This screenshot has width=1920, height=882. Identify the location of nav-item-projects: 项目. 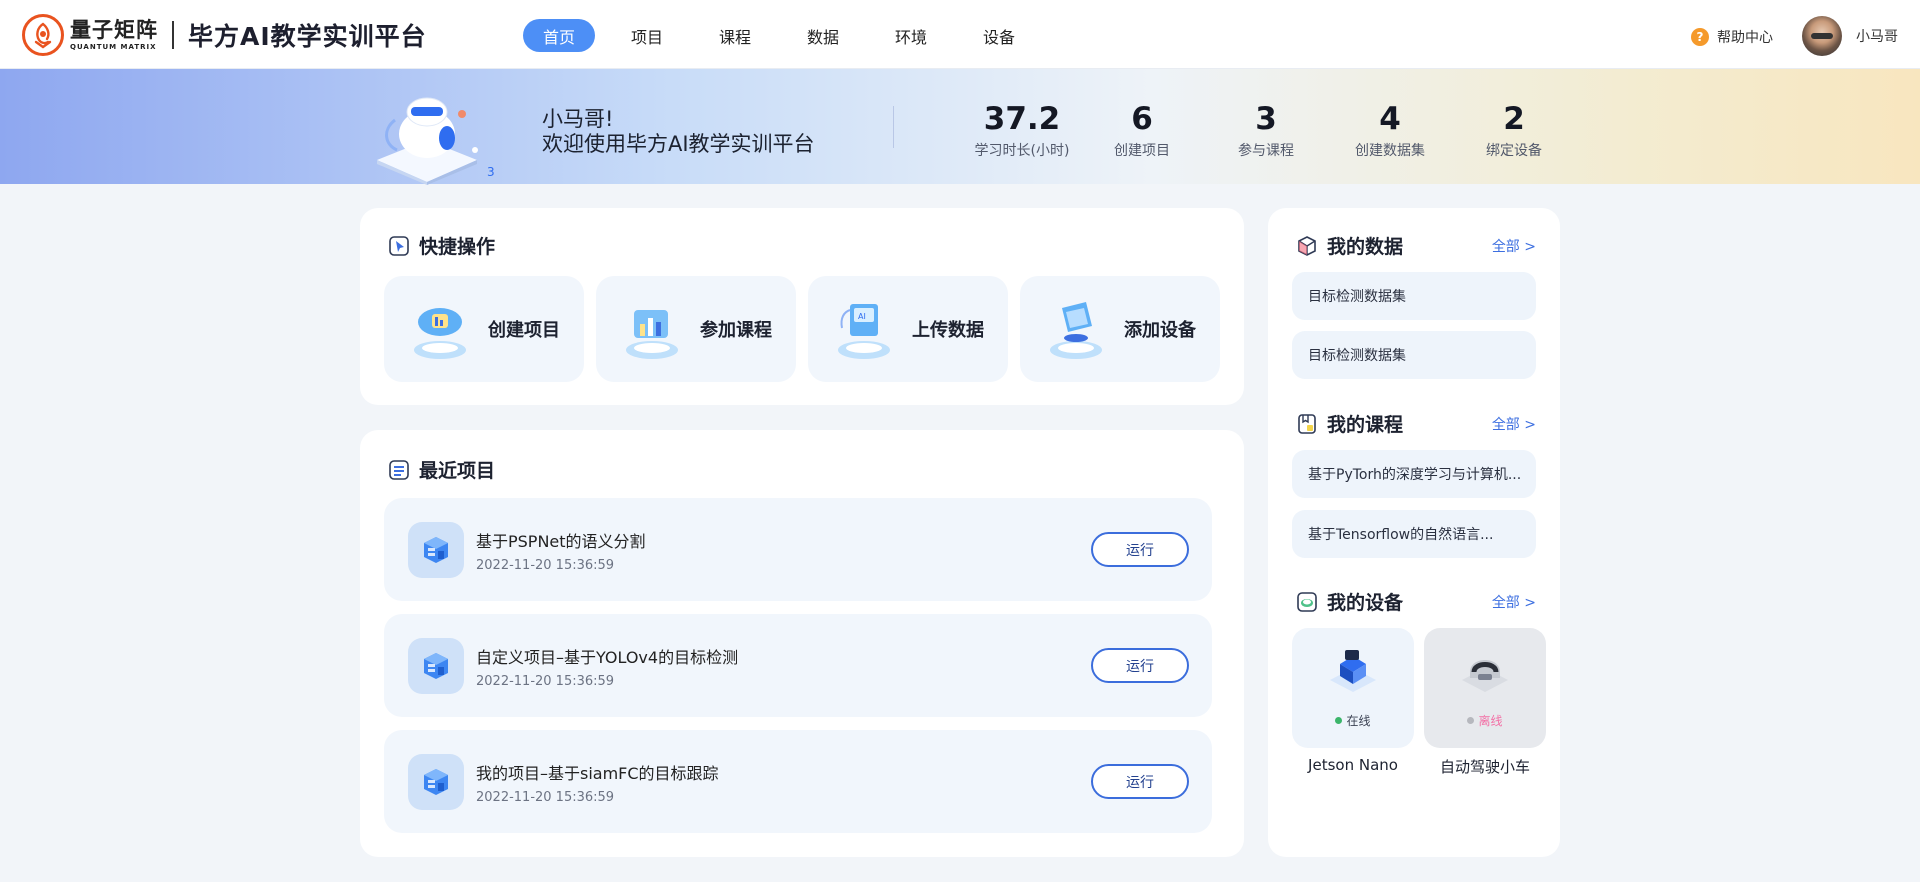
(647, 35).